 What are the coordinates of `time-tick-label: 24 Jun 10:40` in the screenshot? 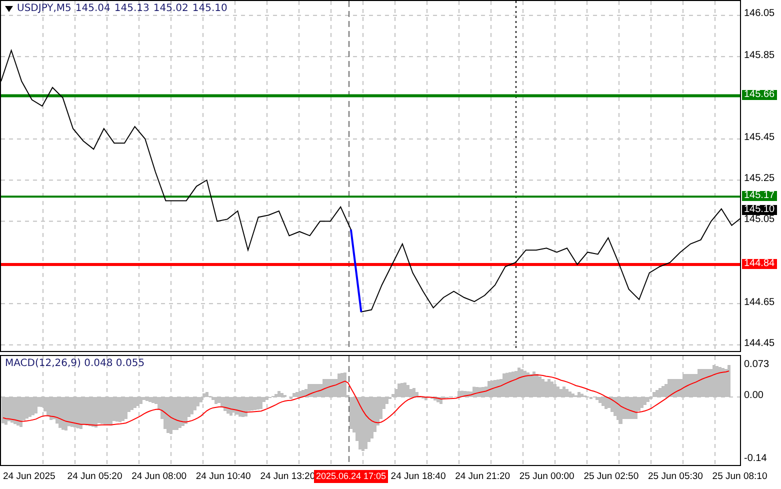 It's located at (223, 476).